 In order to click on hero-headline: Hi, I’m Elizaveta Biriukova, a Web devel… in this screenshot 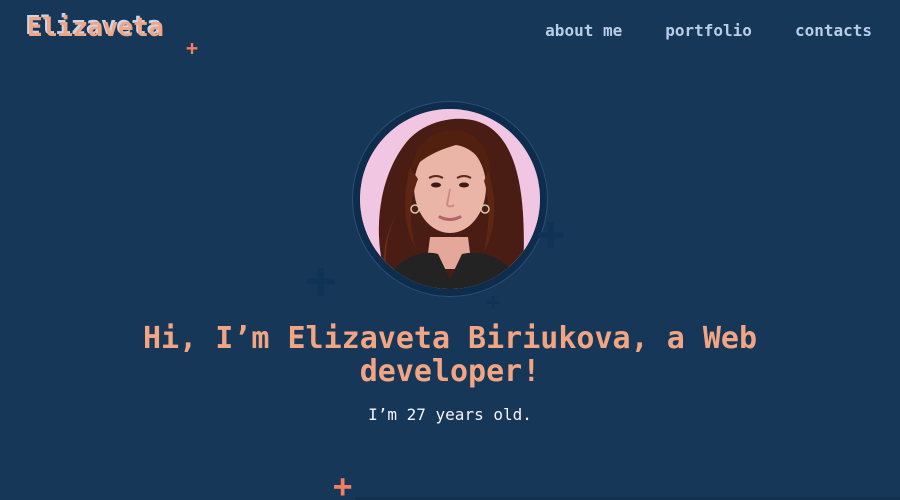, I will do `click(450, 355)`.